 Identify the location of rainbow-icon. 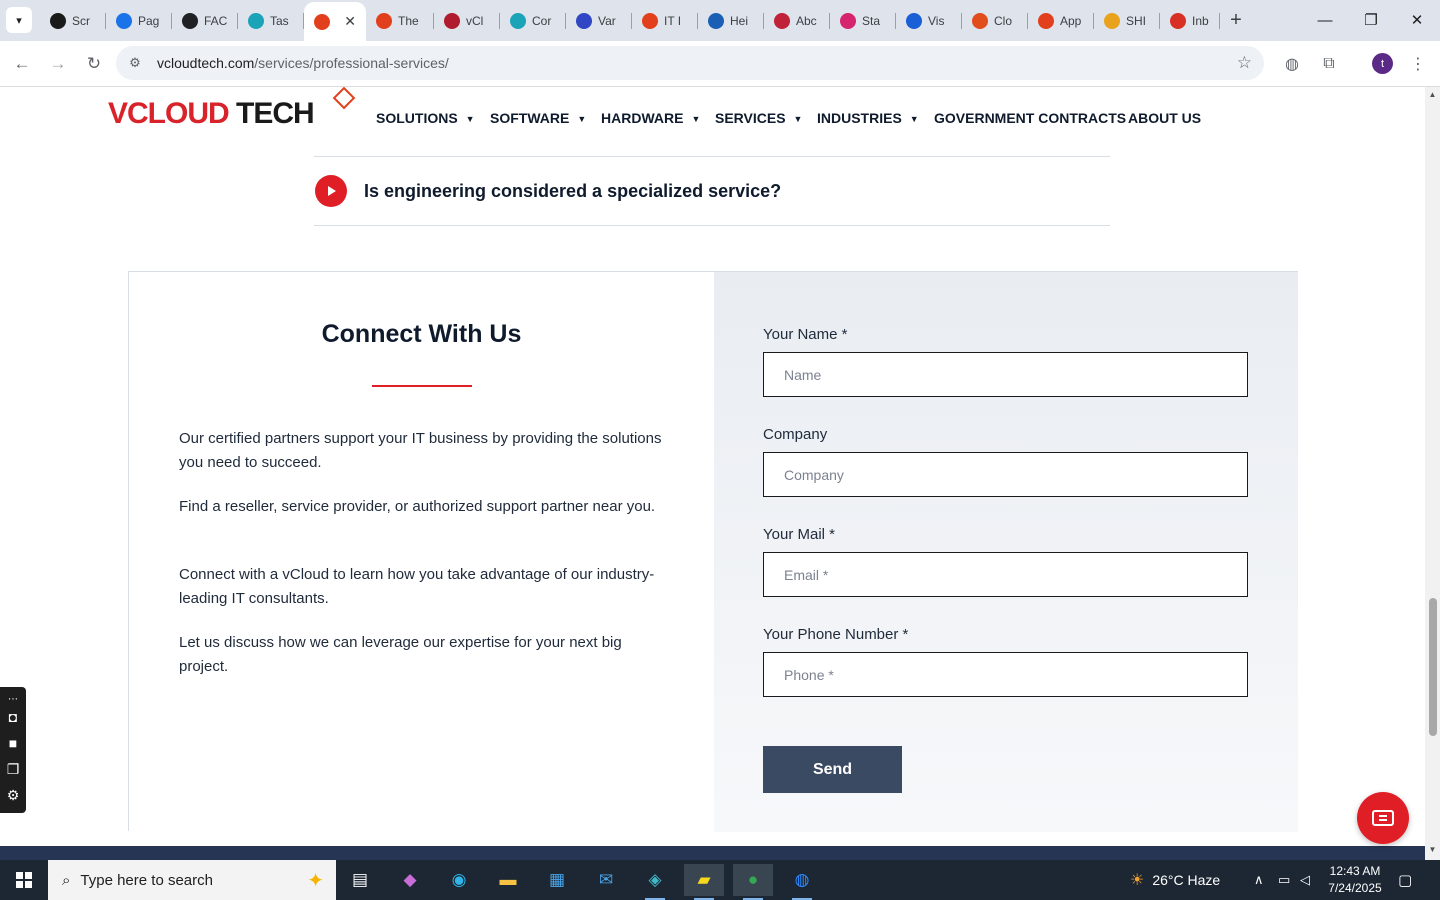
(124, 20).